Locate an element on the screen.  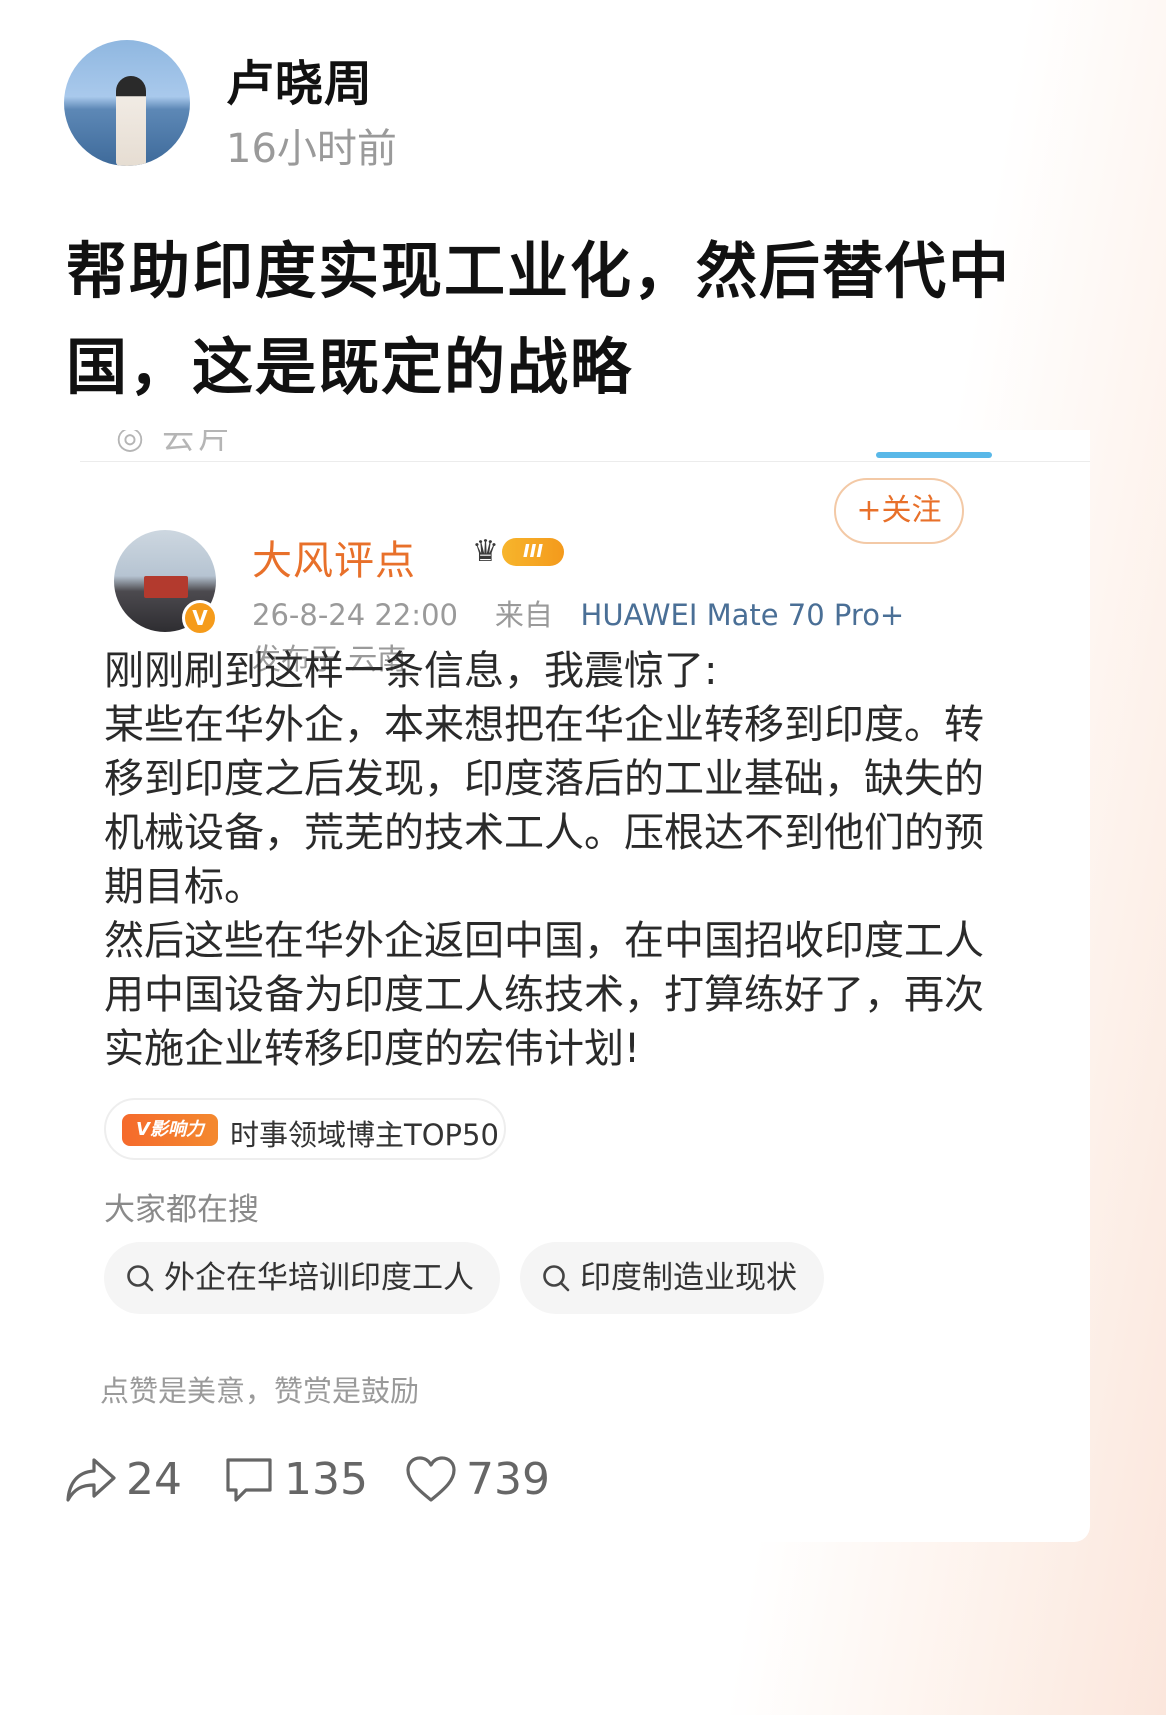
repost-icon is located at coordinates (91, 1480).